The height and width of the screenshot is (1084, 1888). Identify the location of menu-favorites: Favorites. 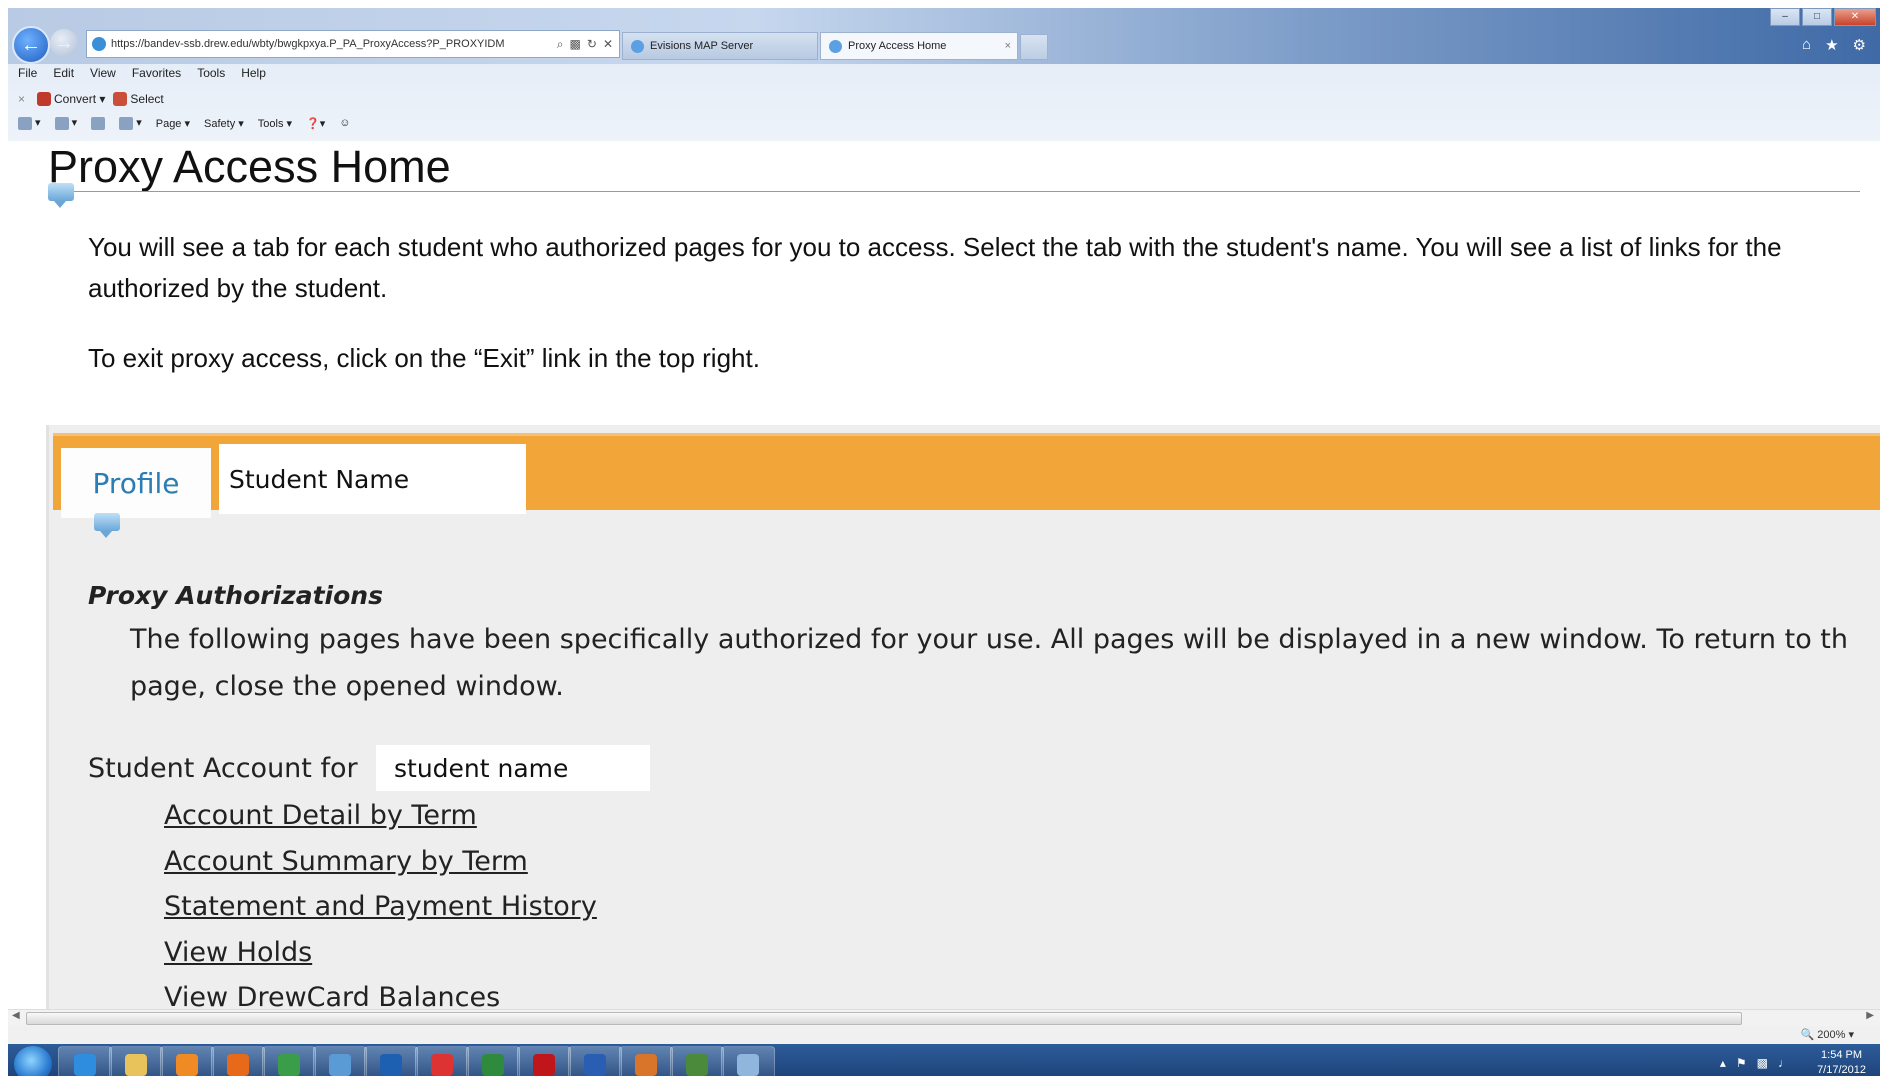
(156, 76).